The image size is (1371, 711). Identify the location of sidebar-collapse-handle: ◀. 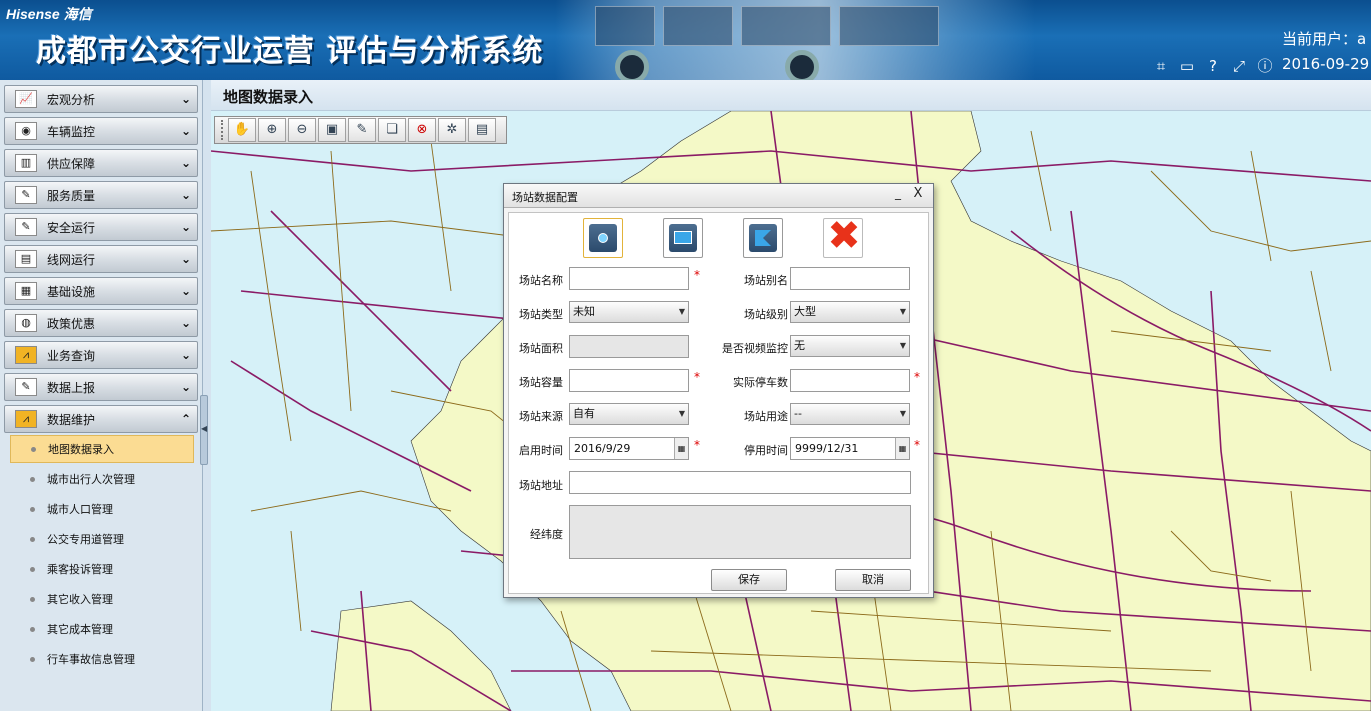
(204, 430).